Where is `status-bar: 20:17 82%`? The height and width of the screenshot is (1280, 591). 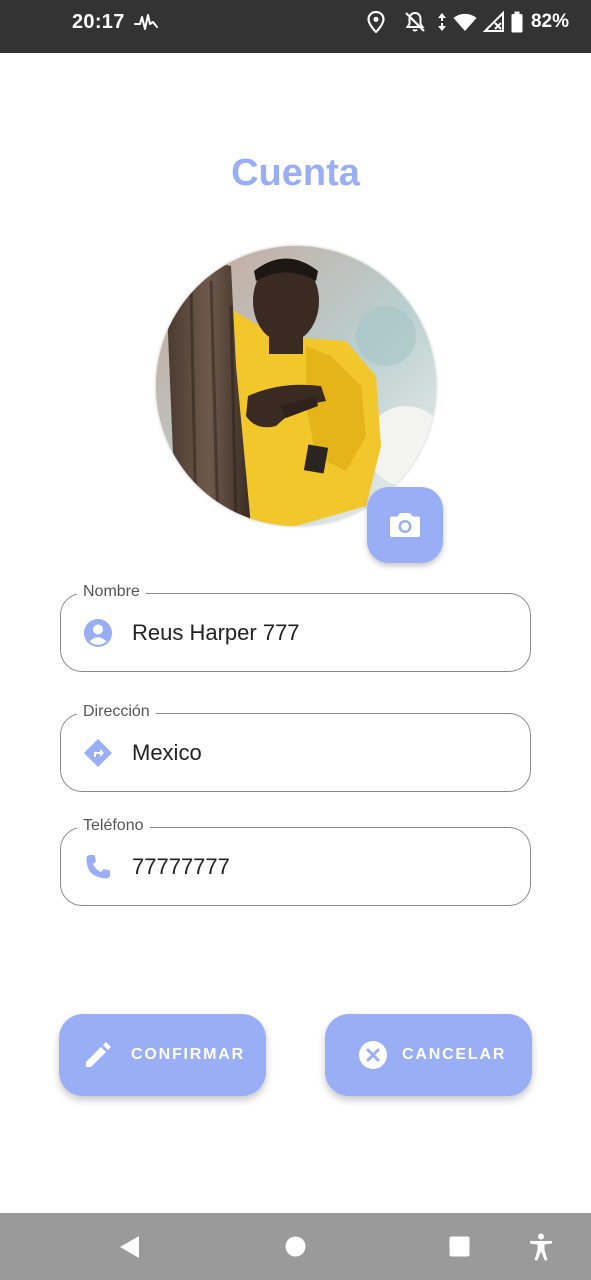
status-bar: 20:17 82% is located at coordinates (295, 26).